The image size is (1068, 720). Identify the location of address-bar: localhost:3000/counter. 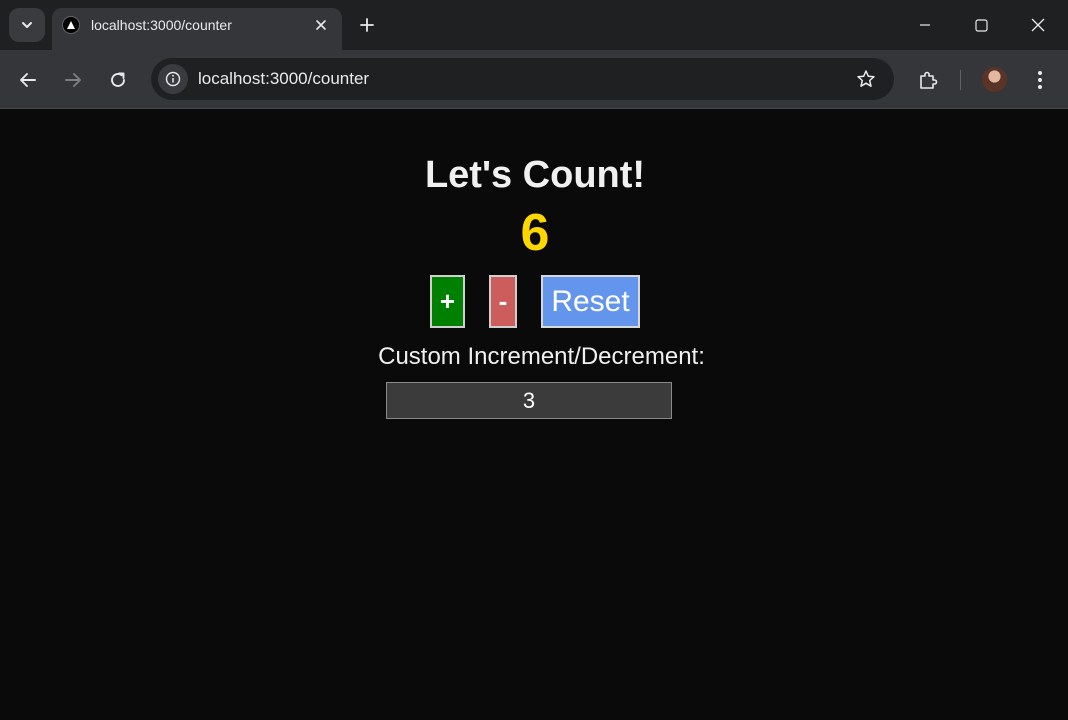
(522, 79).